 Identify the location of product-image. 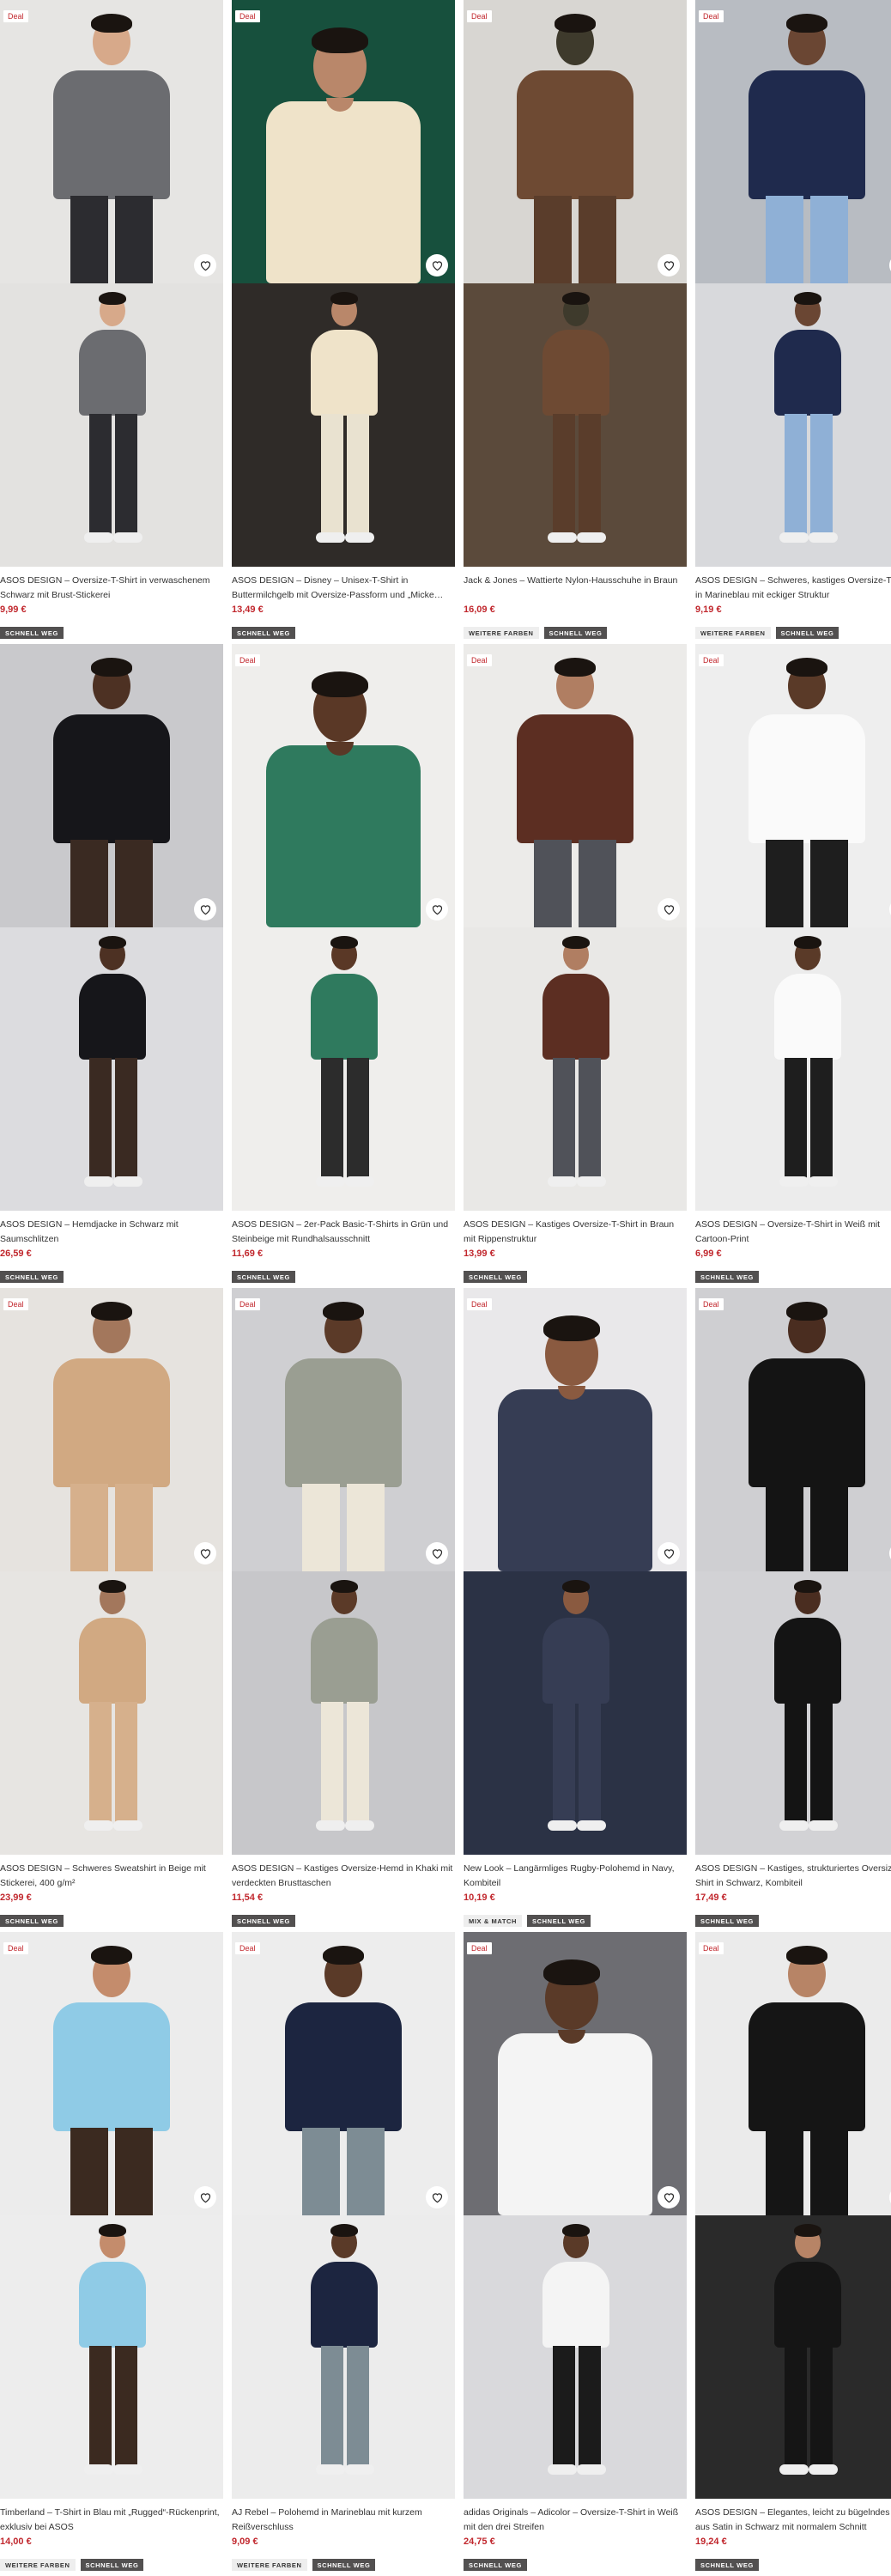
(111, 928).